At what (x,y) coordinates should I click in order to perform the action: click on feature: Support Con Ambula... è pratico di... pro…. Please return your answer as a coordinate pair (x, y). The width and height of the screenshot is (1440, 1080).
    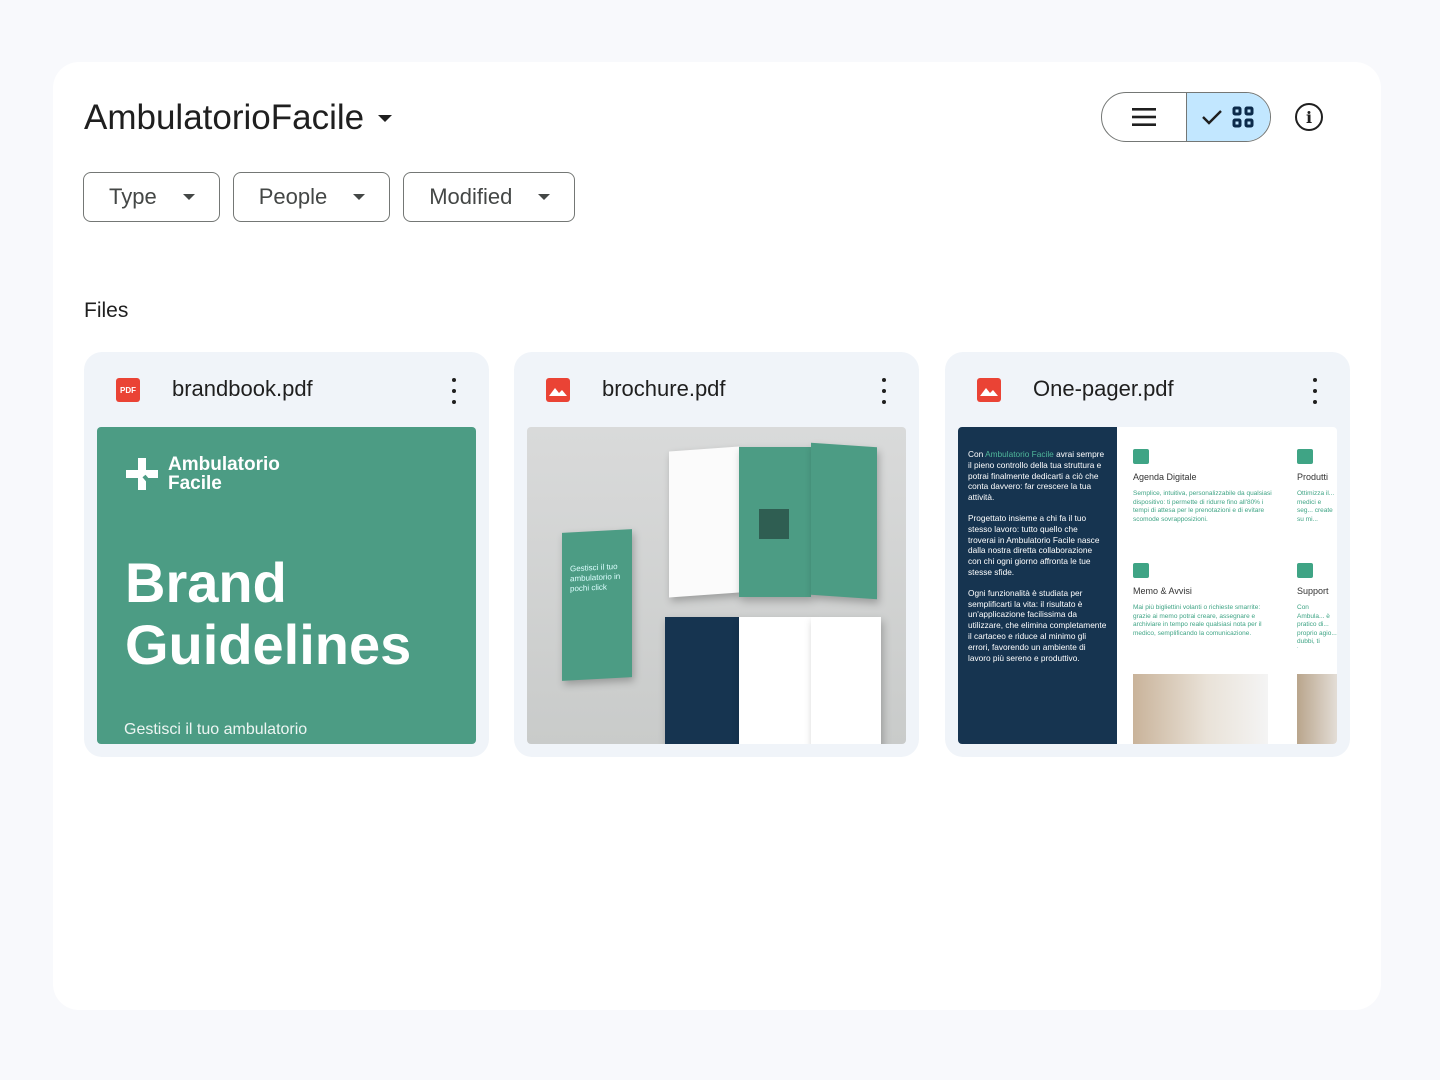
    Looking at the image, I should click on (1317, 605).